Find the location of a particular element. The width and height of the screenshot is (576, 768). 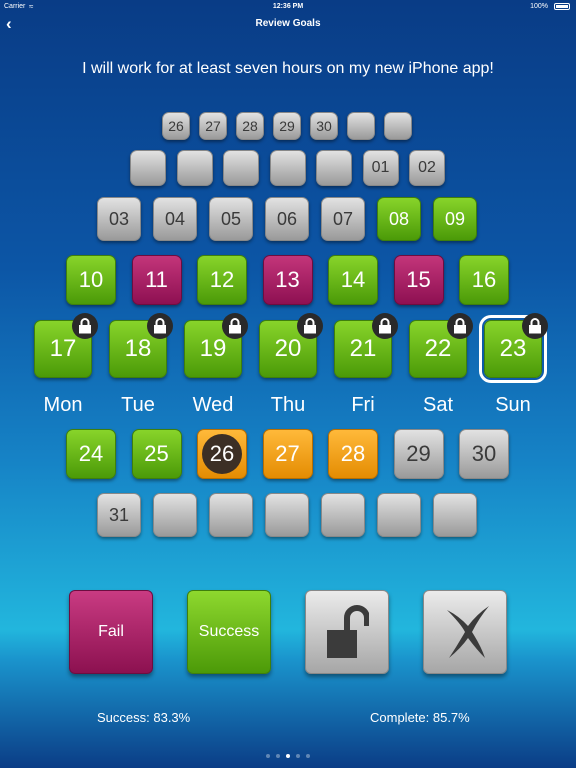

day-cell: 16 is located at coordinates (484, 280).